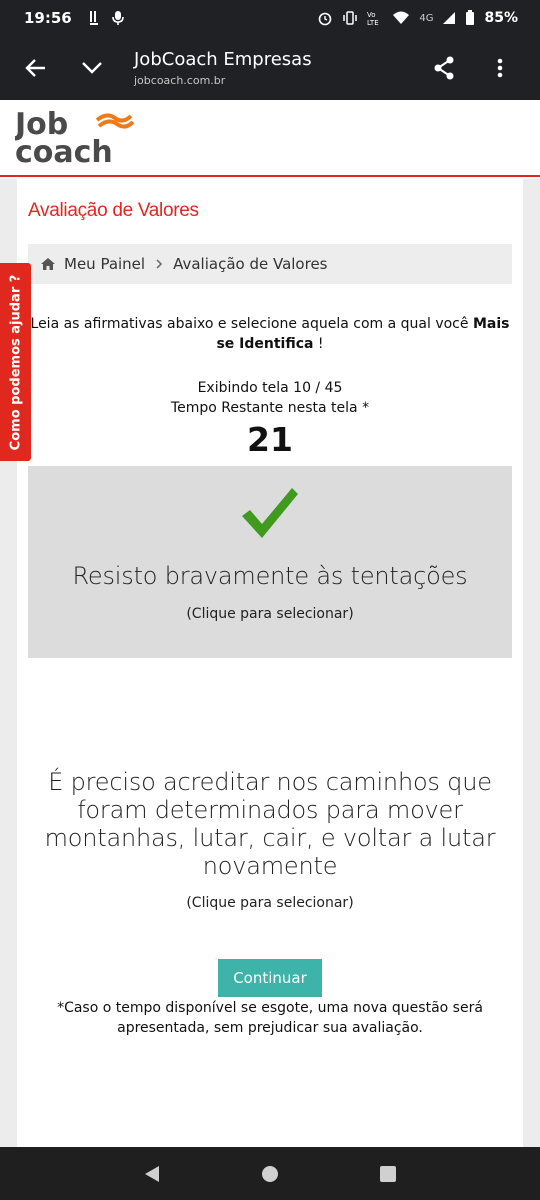 The image size is (540, 1200). Describe the element at coordinates (270, 439) in the screenshot. I see `countdown-timer: 21` at that location.